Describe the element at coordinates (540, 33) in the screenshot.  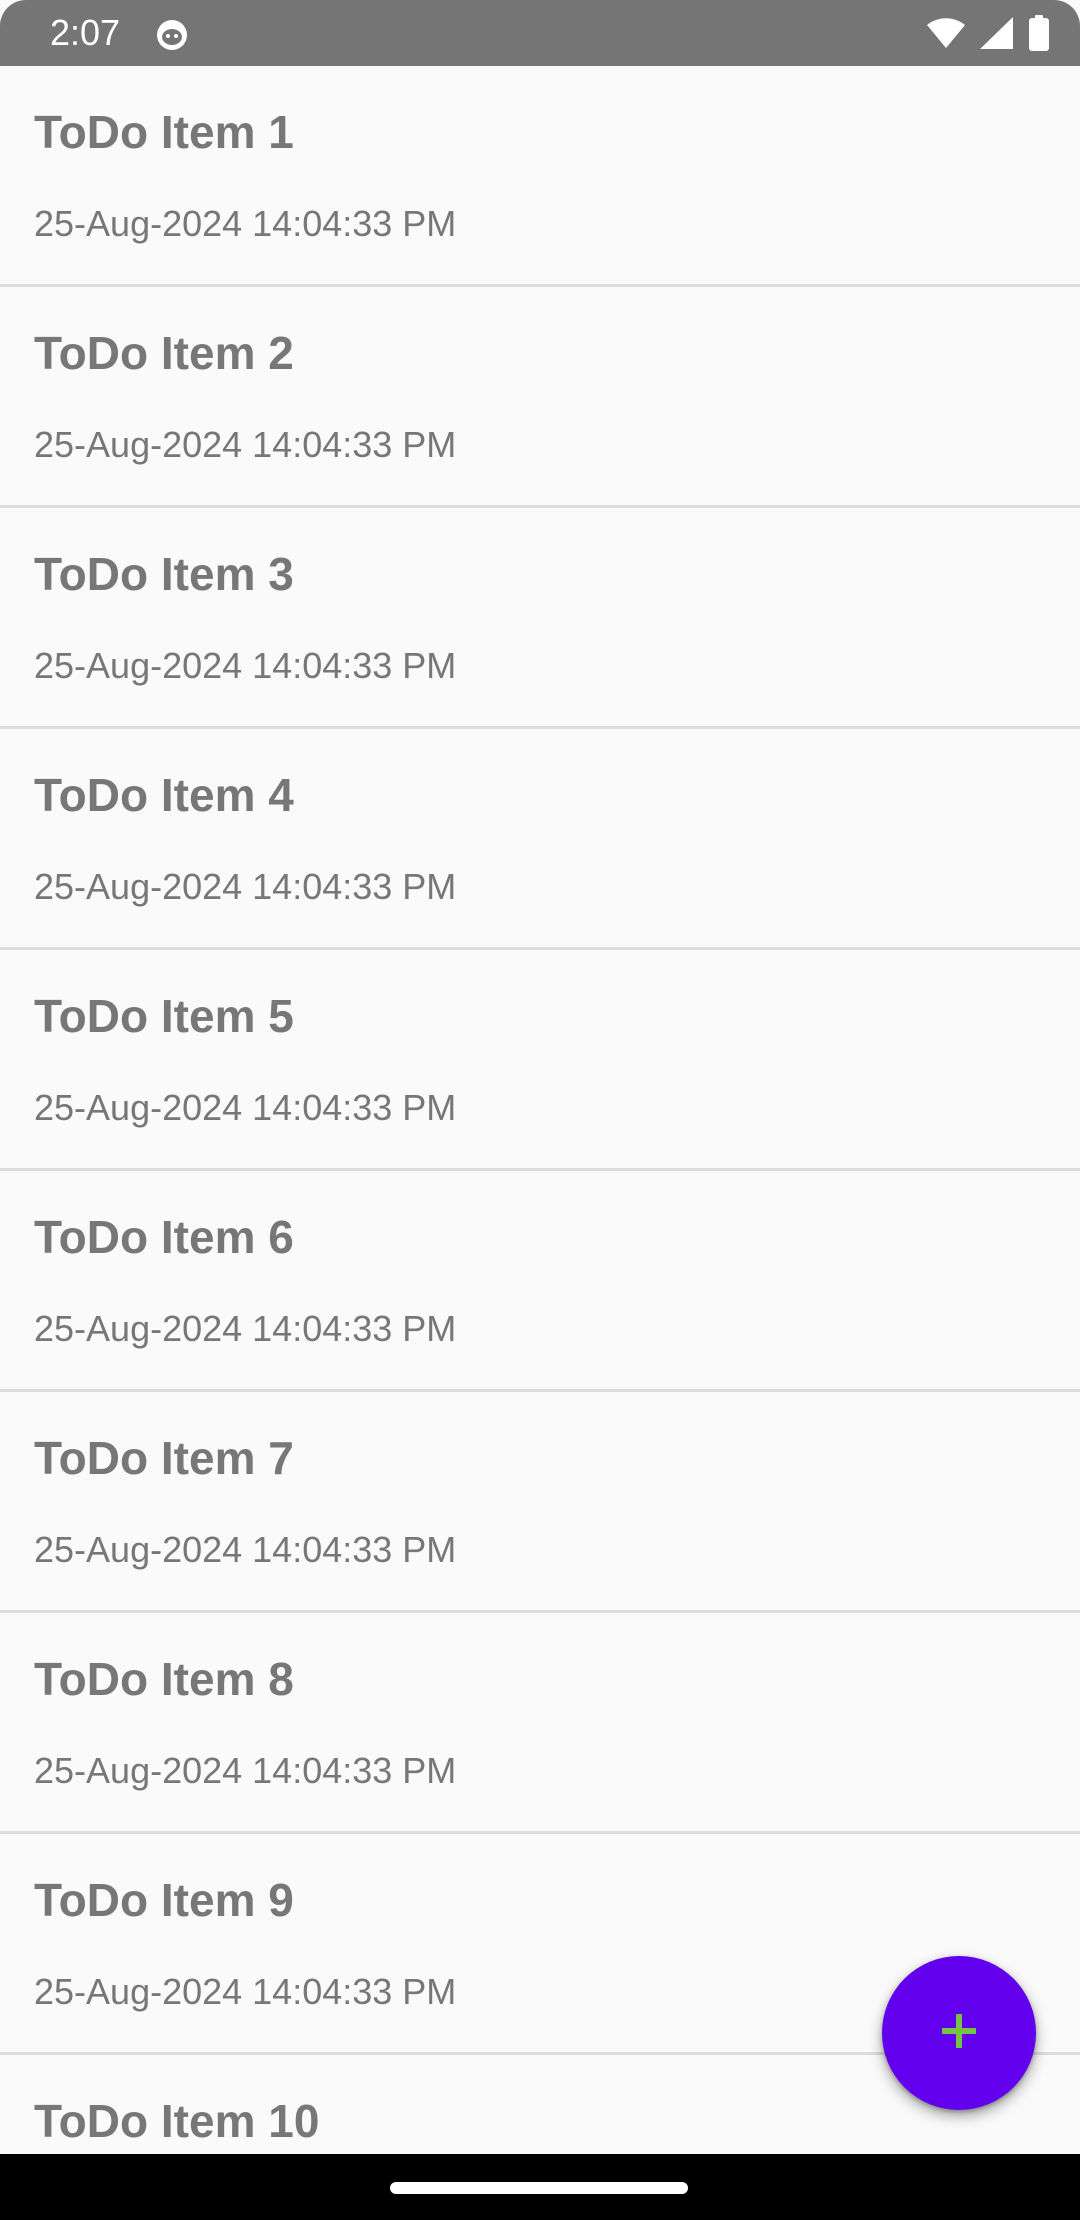
I see `status-bar: 2:07` at that location.